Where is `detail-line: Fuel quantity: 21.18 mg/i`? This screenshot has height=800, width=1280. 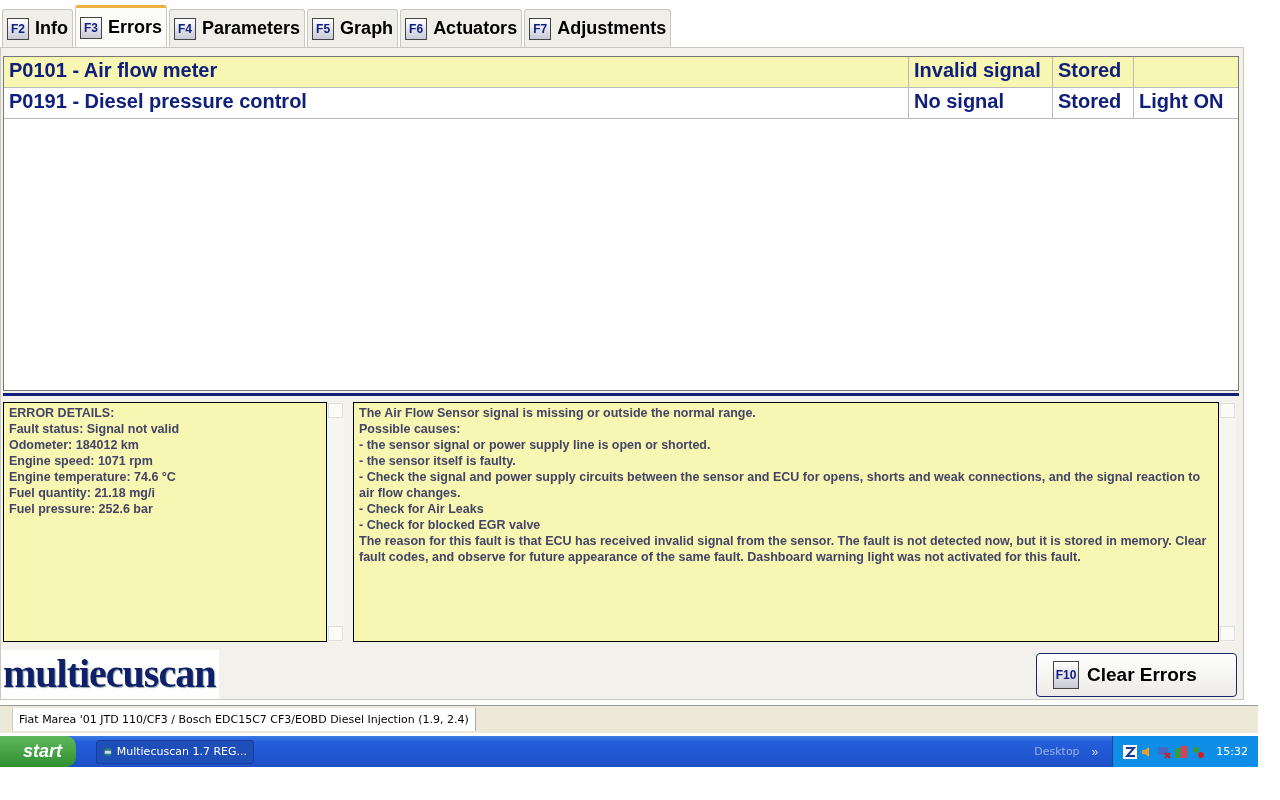 detail-line: Fuel quantity: 21.18 mg/i is located at coordinates (82, 492).